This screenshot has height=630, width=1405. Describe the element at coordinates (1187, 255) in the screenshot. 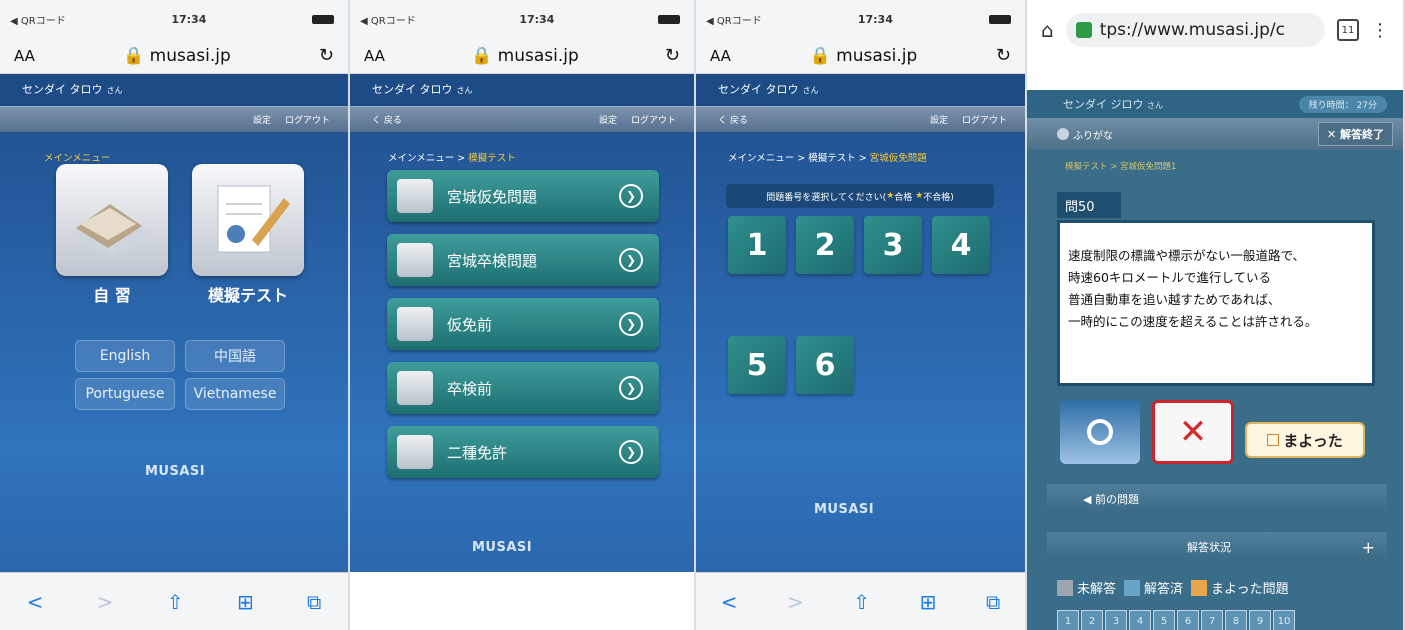

I see `question-line-1: 速度制限の標識や標示がない一般道路で、` at that location.